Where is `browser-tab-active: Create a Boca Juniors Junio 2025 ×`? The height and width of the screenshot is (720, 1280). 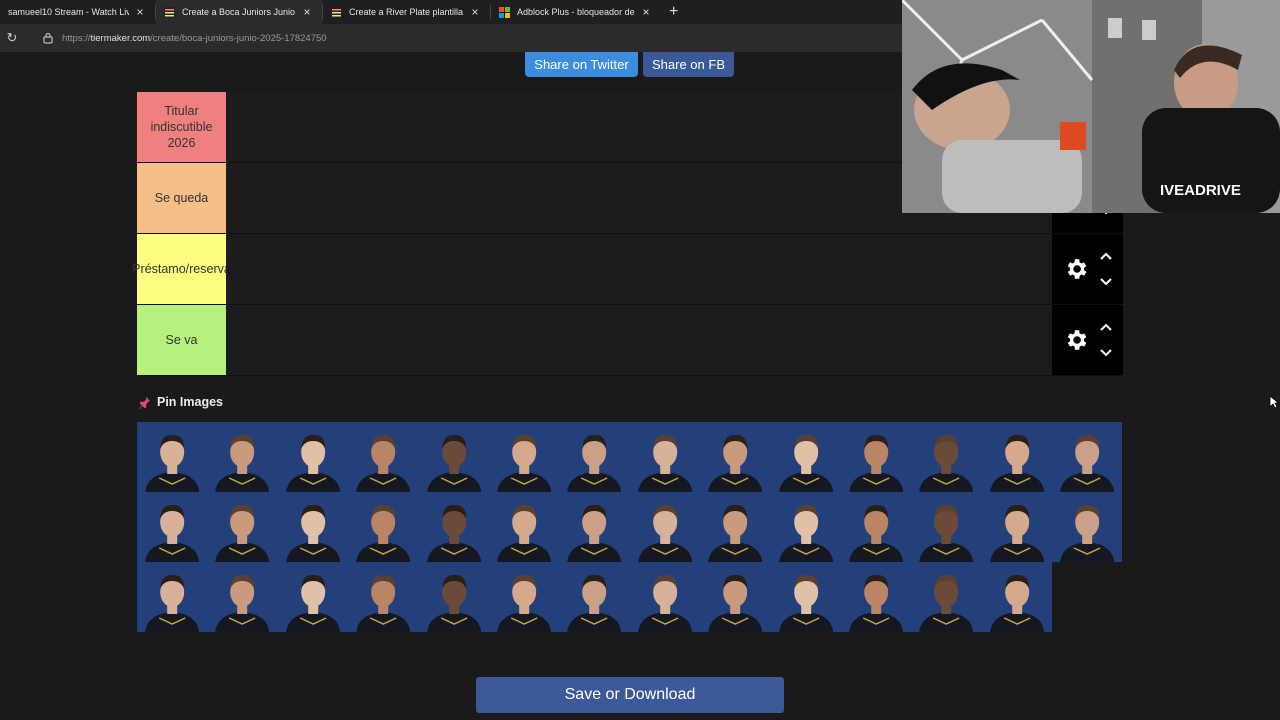
browser-tab-active: Create a Boca Juniors Junio 2025 × is located at coordinates (239, 12).